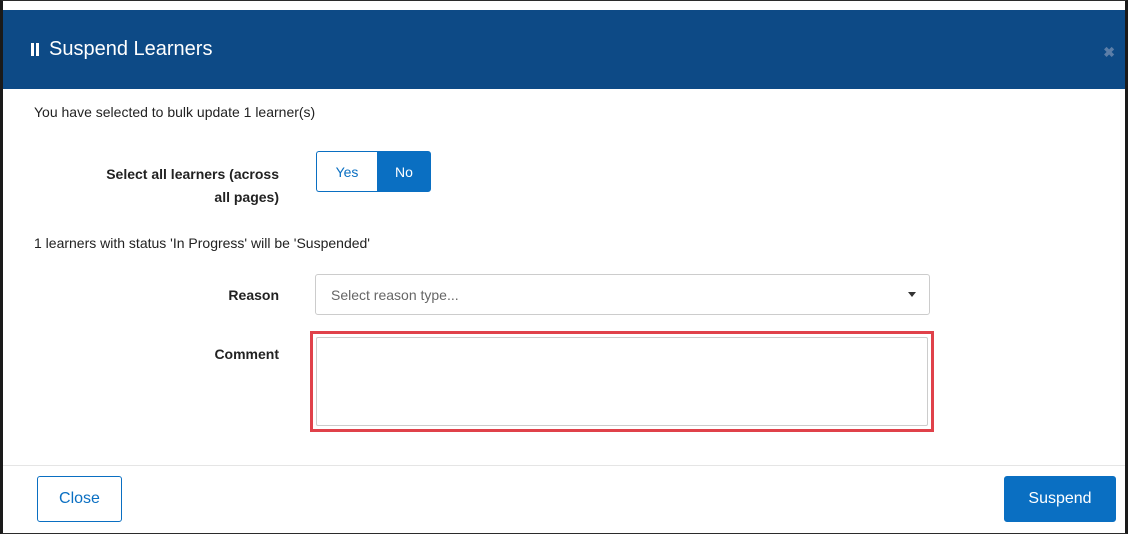 The image size is (1130, 536). What do you see at coordinates (79, 499) in the screenshot?
I see `close-button: Close` at bounding box center [79, 499].